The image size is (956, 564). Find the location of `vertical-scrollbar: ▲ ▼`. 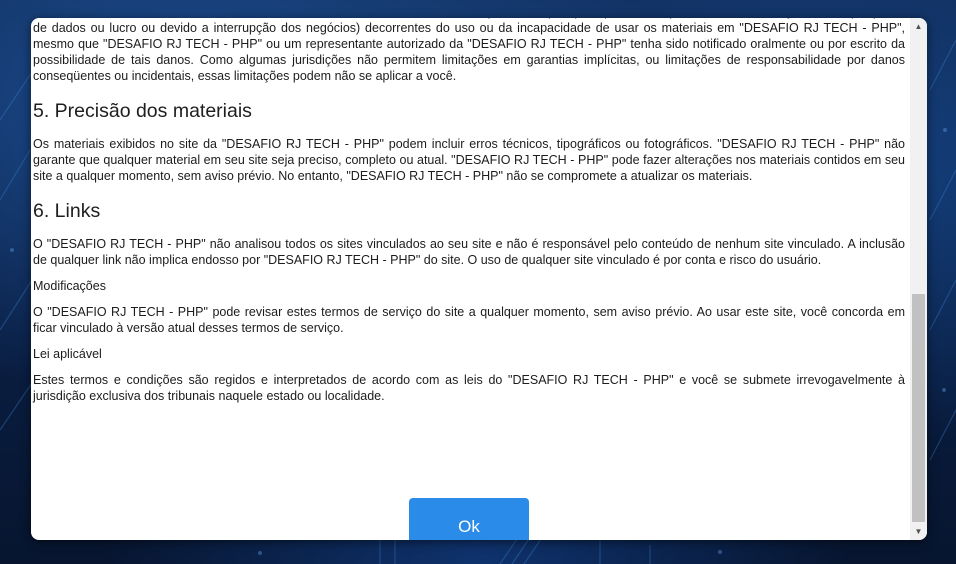

vertical-scrollbar: ▲ ▼ is located at coordinates (918, 279).